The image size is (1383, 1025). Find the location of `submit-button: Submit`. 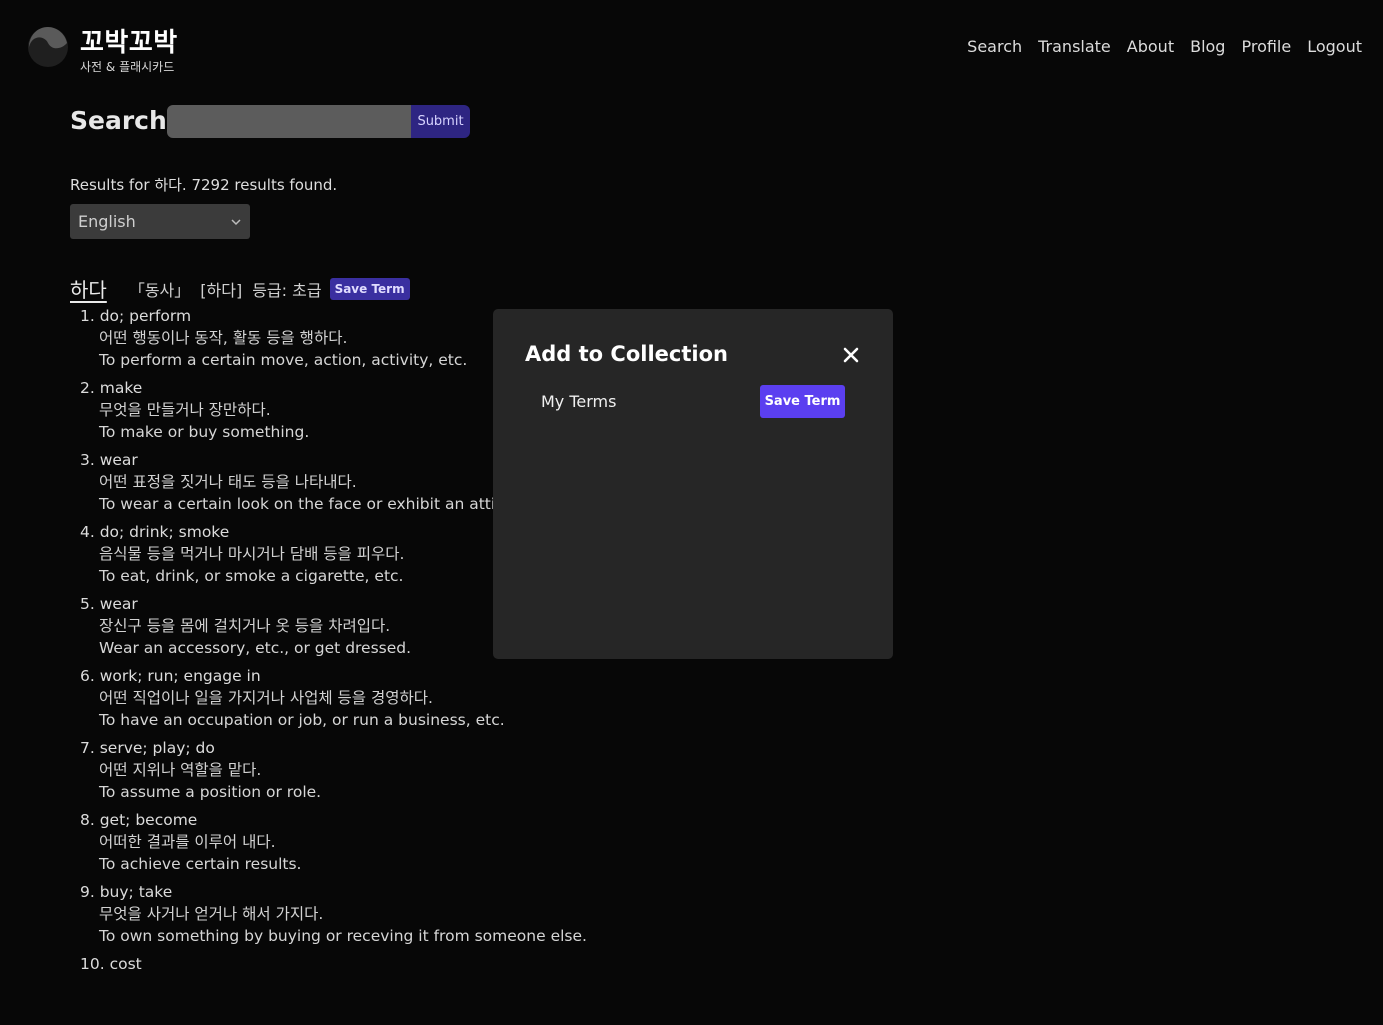

submit-button: Submit is located at coordinates (440, 121).